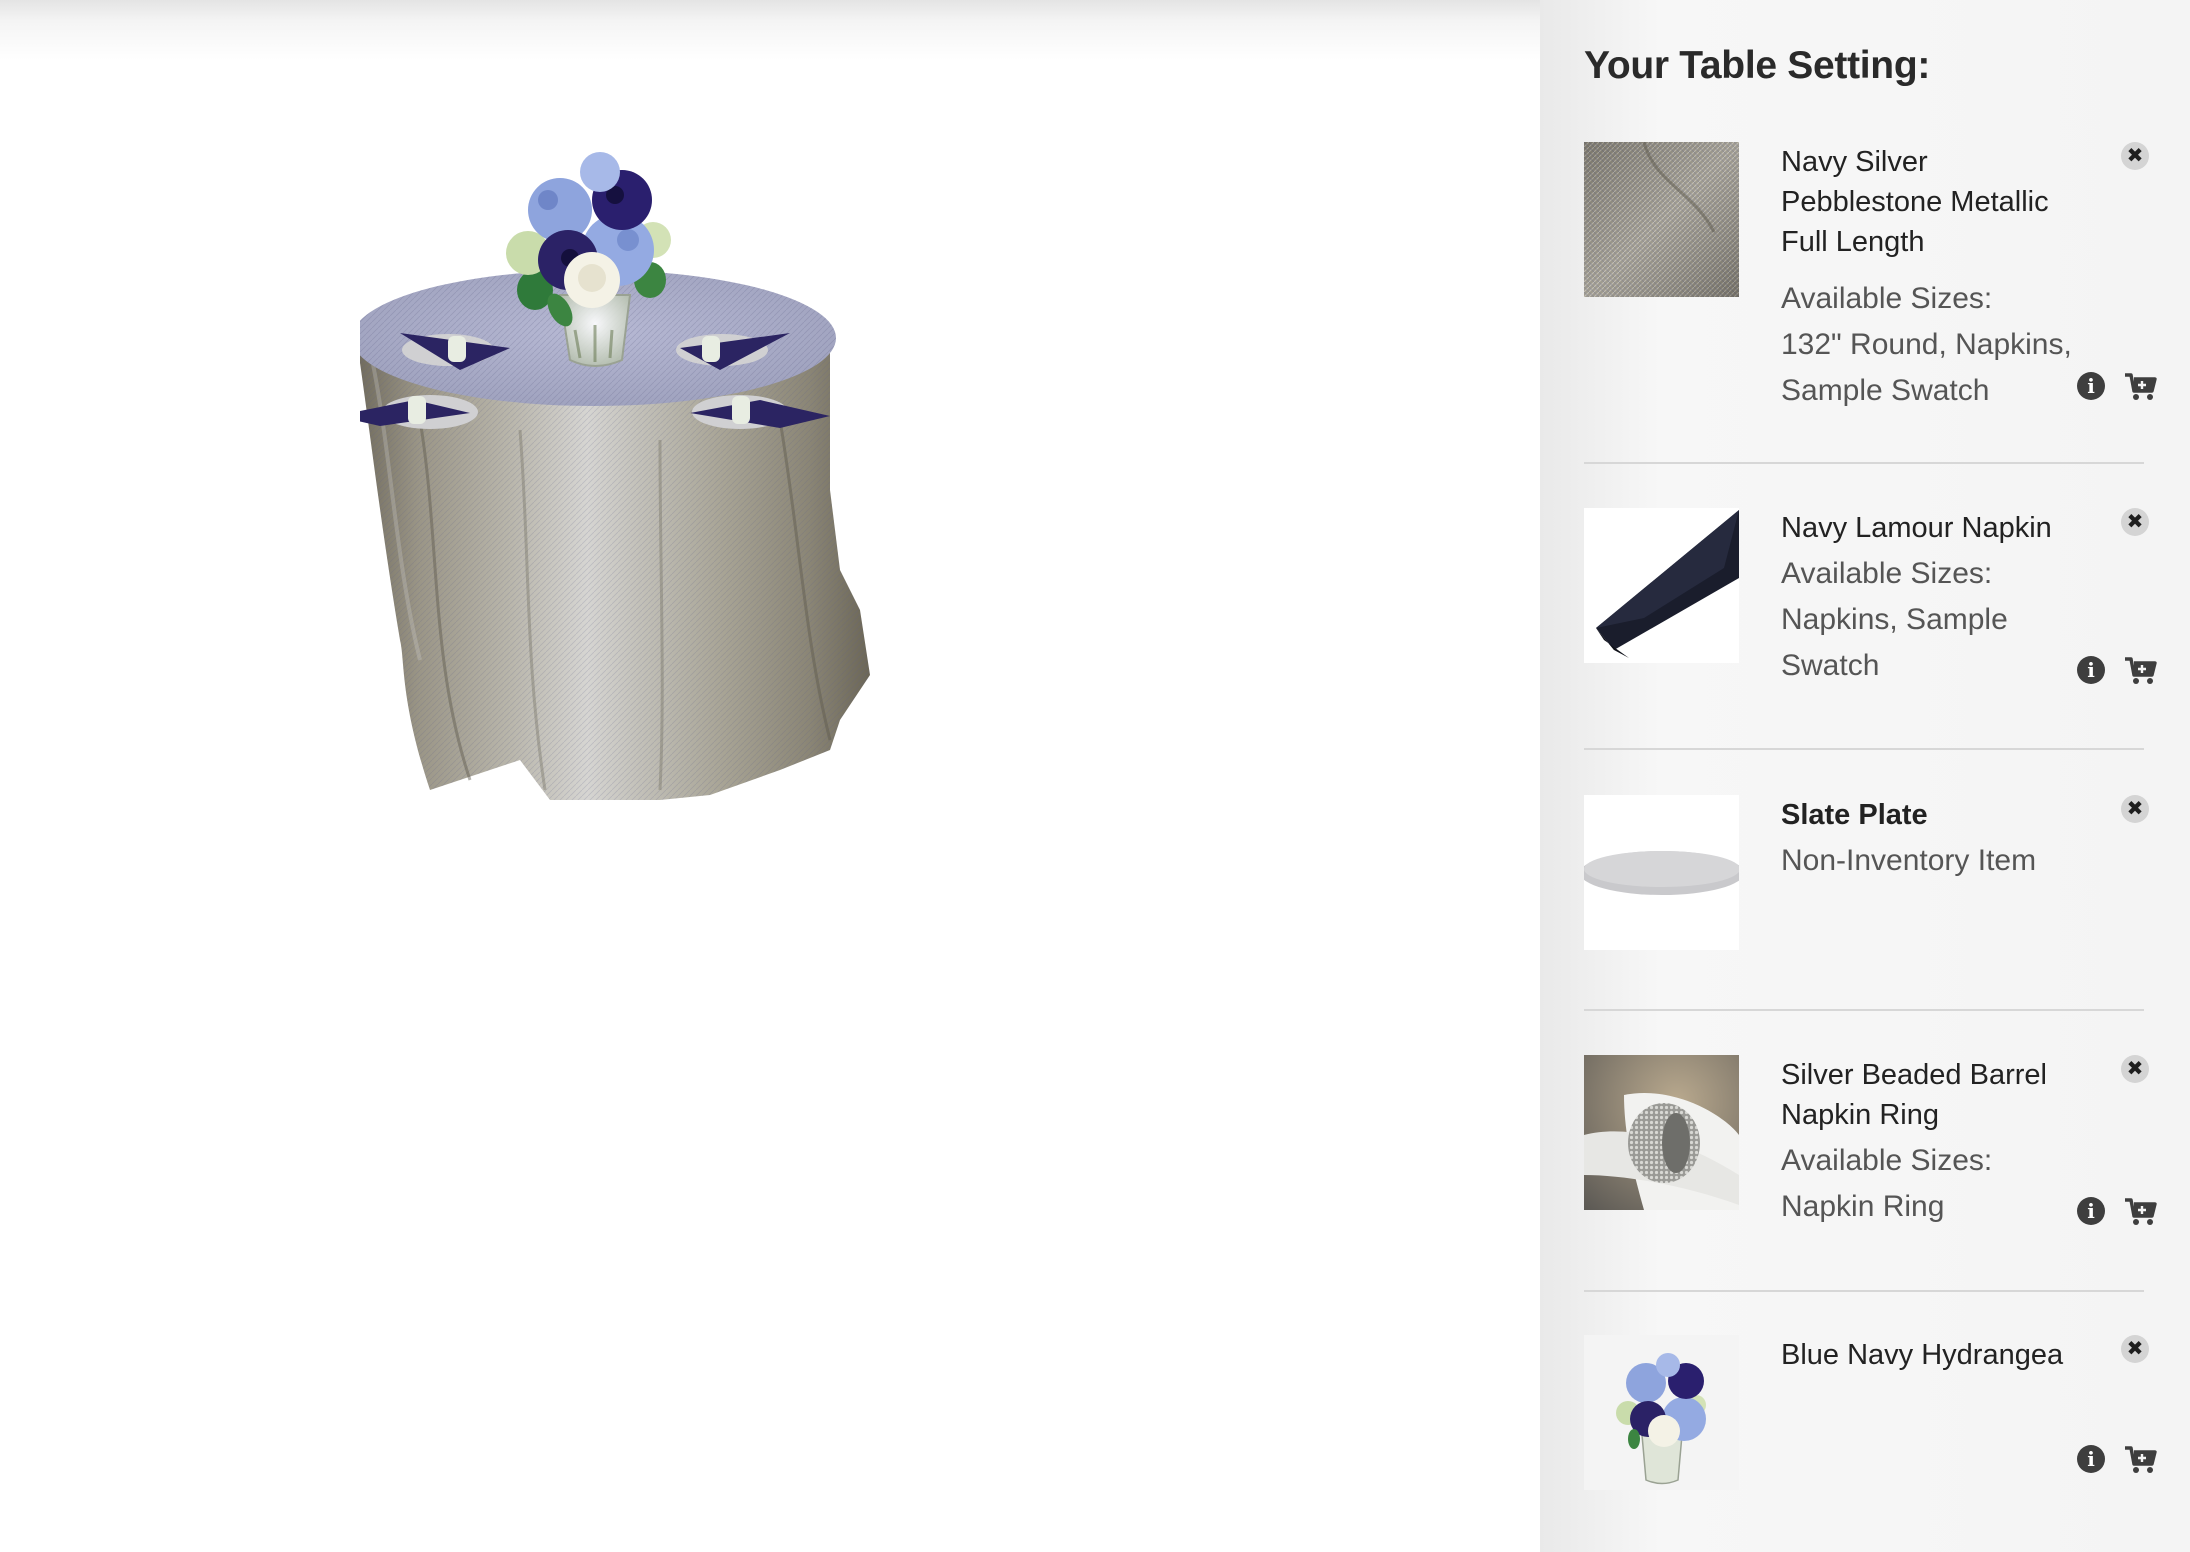  I want to click on setting-item-plate: Slate Plate Non-Inventory Item ✖, so click(1866, 875).